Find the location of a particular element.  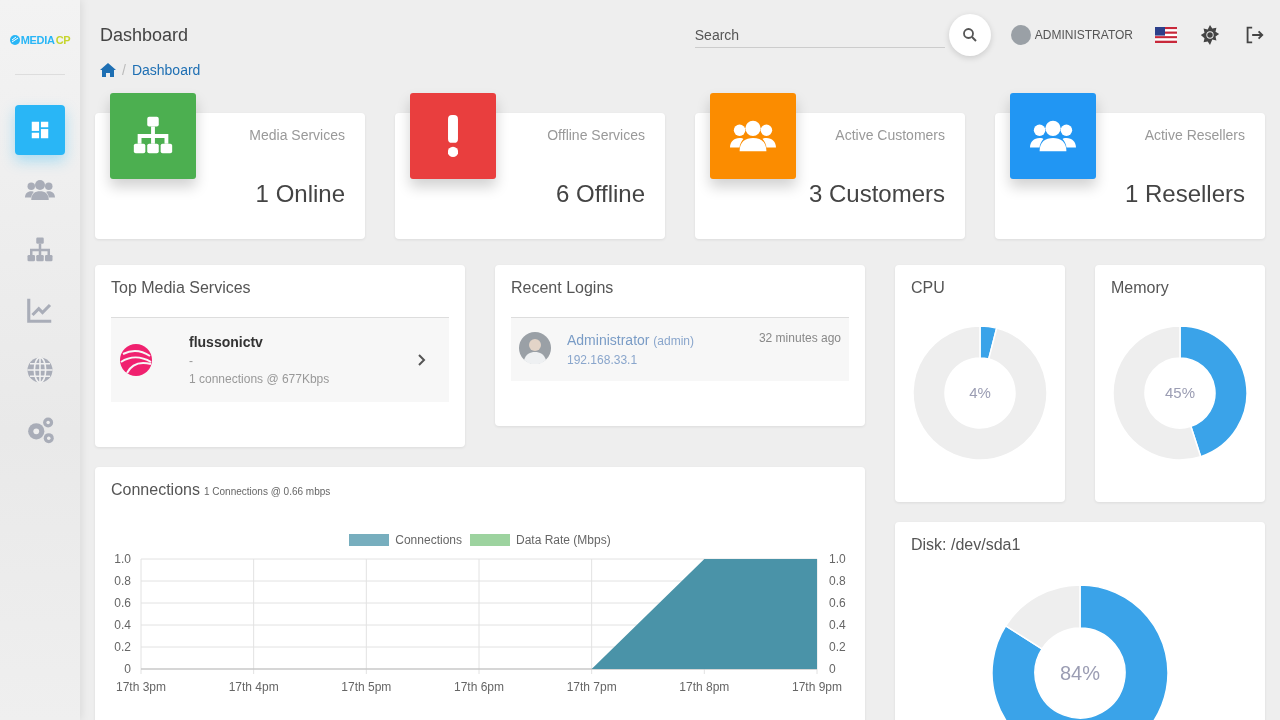

x-tick-label: 17th 4pm is located at coordinates (253, 687).